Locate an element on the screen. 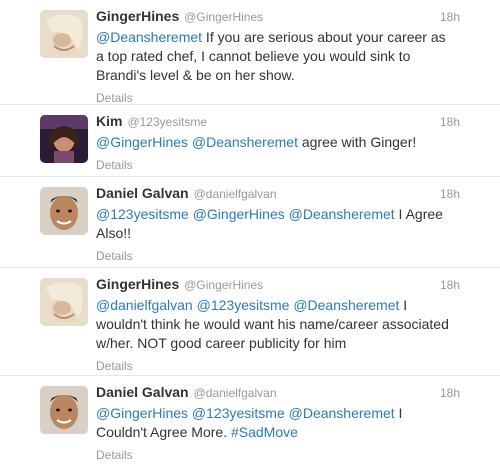 Image resolution: width=500 pixels, height=470 pixels. tweet-header: Kim @123yesitsme is located at coordinates (292, 123).